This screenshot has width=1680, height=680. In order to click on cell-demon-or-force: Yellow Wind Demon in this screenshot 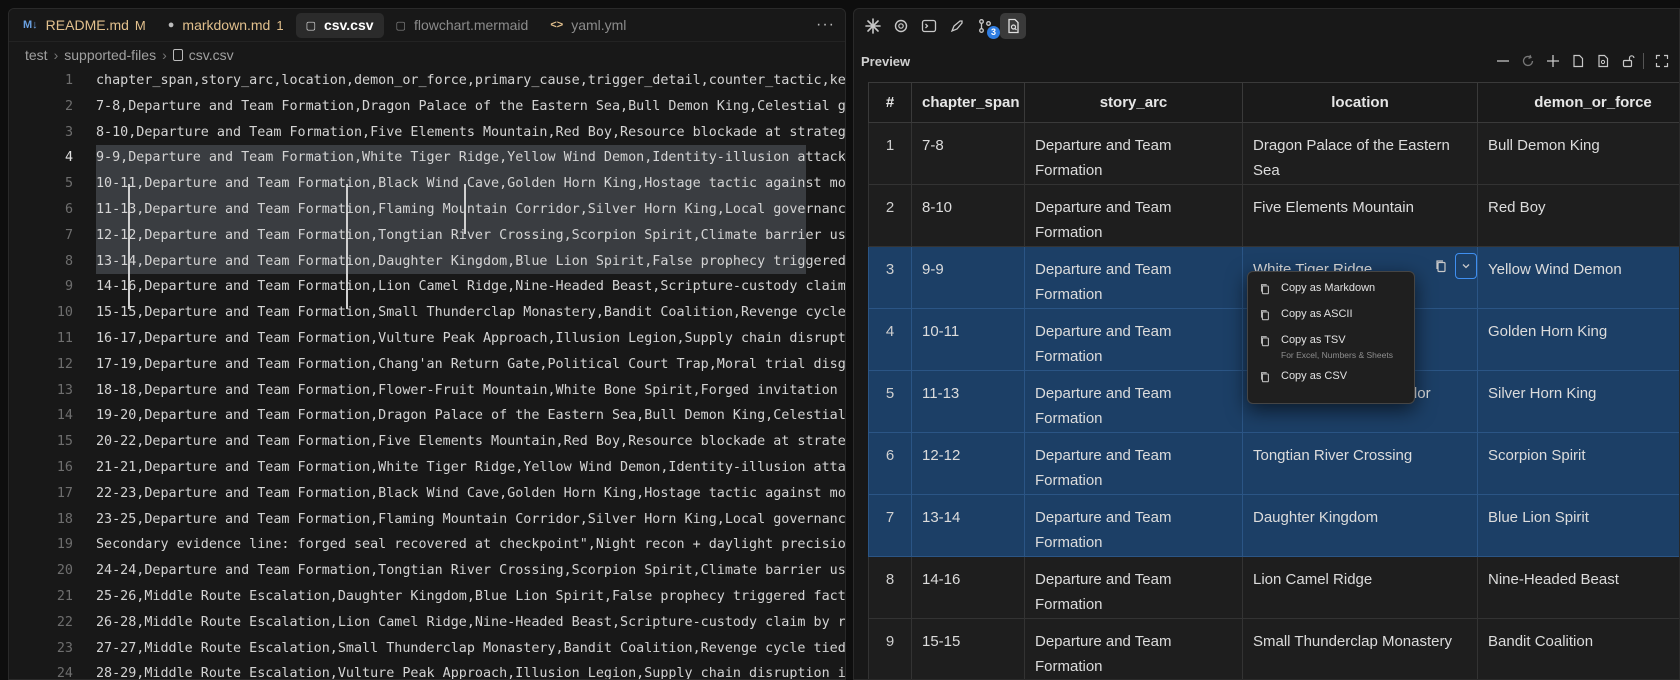, I will do `click(1578, 277)`.